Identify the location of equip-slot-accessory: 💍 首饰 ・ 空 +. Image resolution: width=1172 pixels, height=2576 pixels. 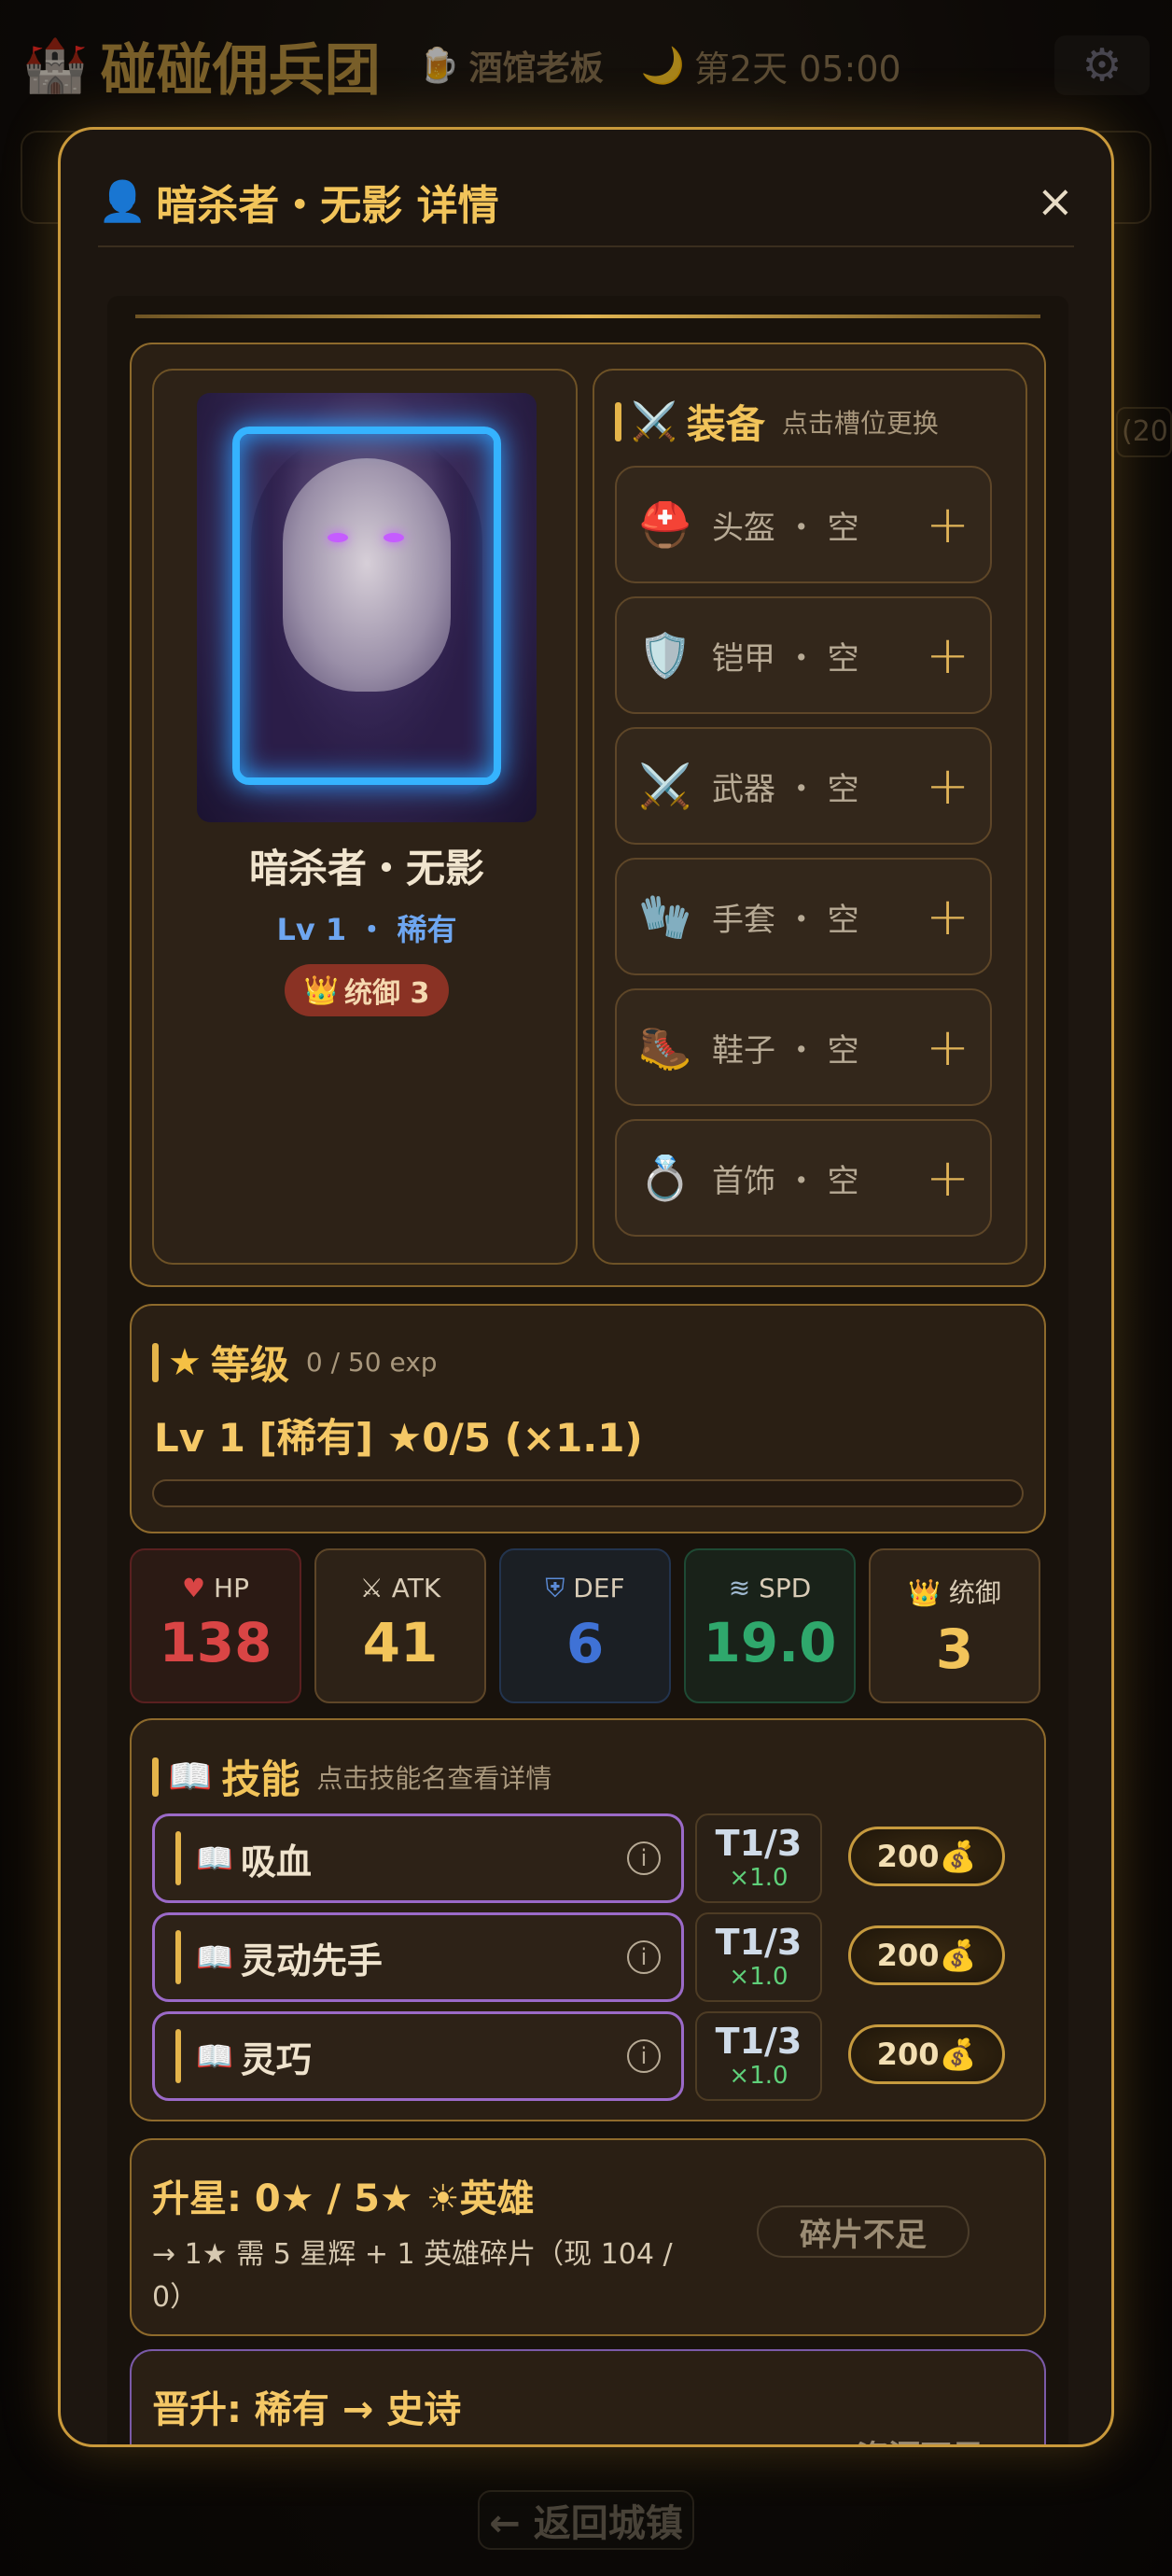
(803, 1178).